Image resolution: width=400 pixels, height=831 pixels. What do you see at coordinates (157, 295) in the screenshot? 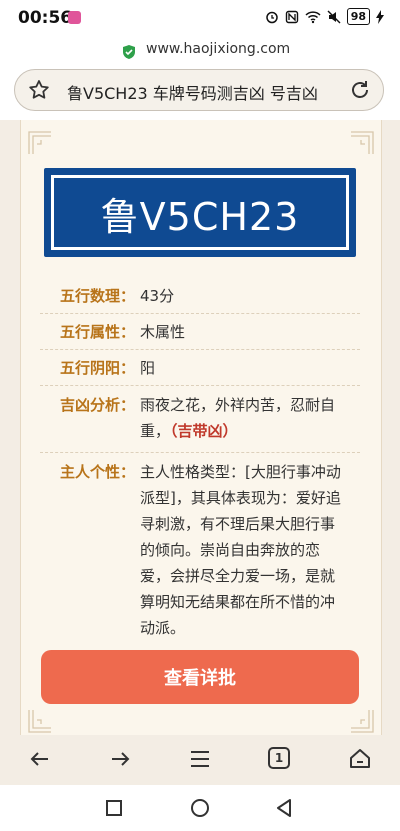
I see `row-value: 43分` at bounding box center [157, 295].